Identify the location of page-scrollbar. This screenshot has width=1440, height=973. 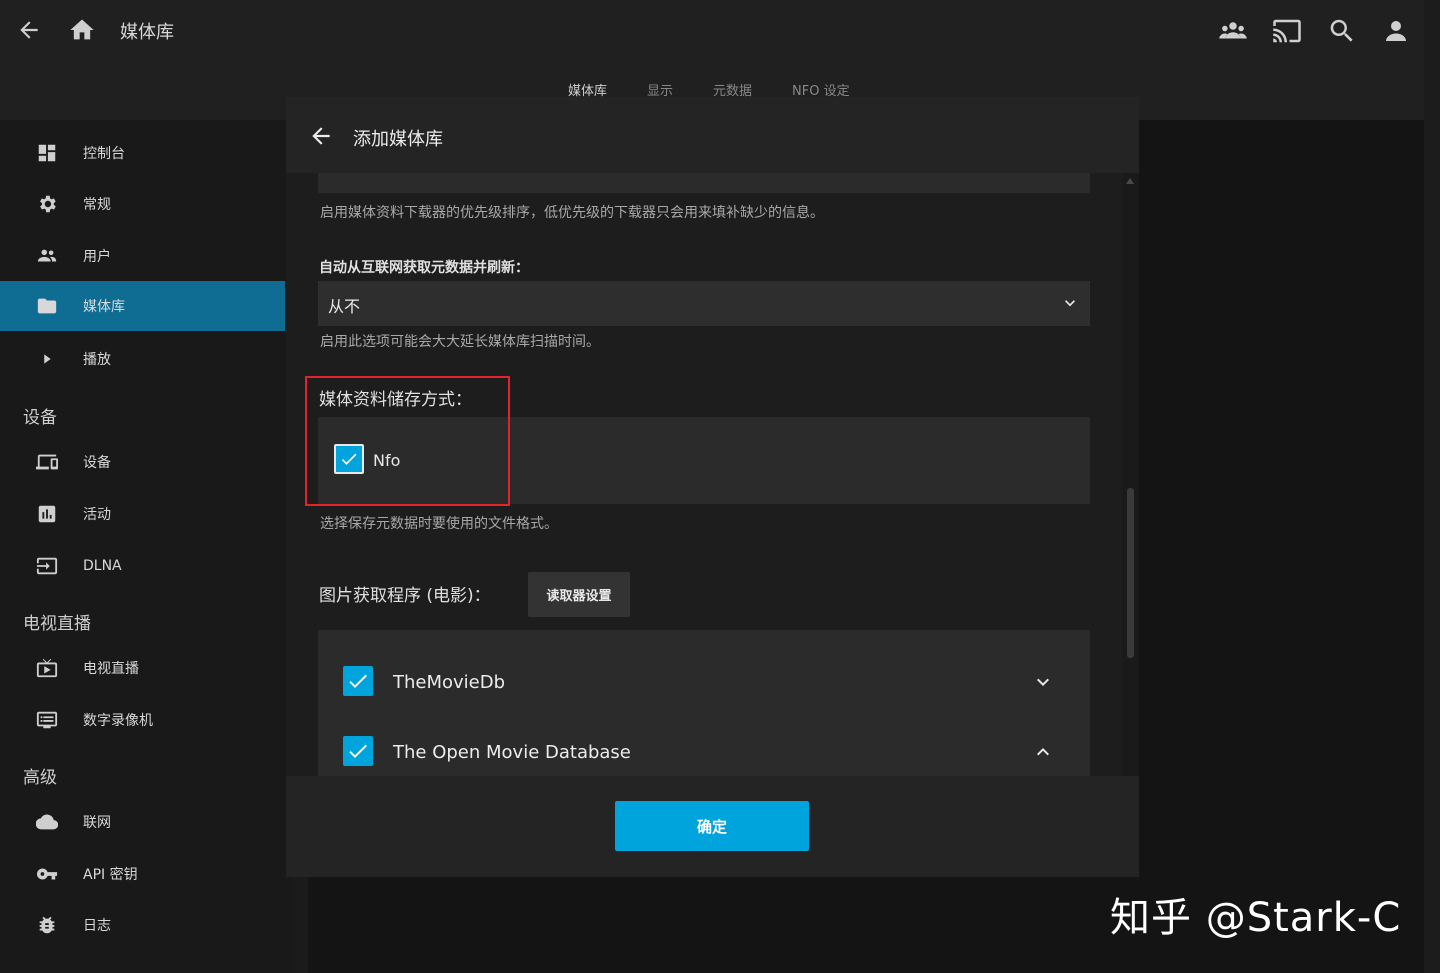
(1432, 486).